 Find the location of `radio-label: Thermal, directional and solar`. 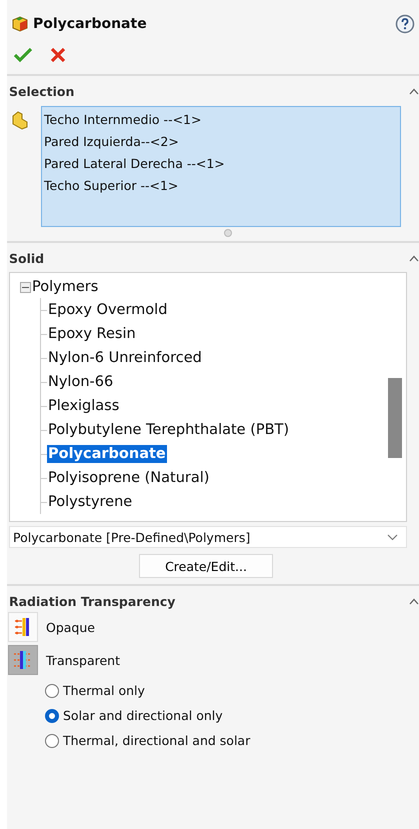

radio-label: Thermal, directional and solar is located at coordinates (156, 740).